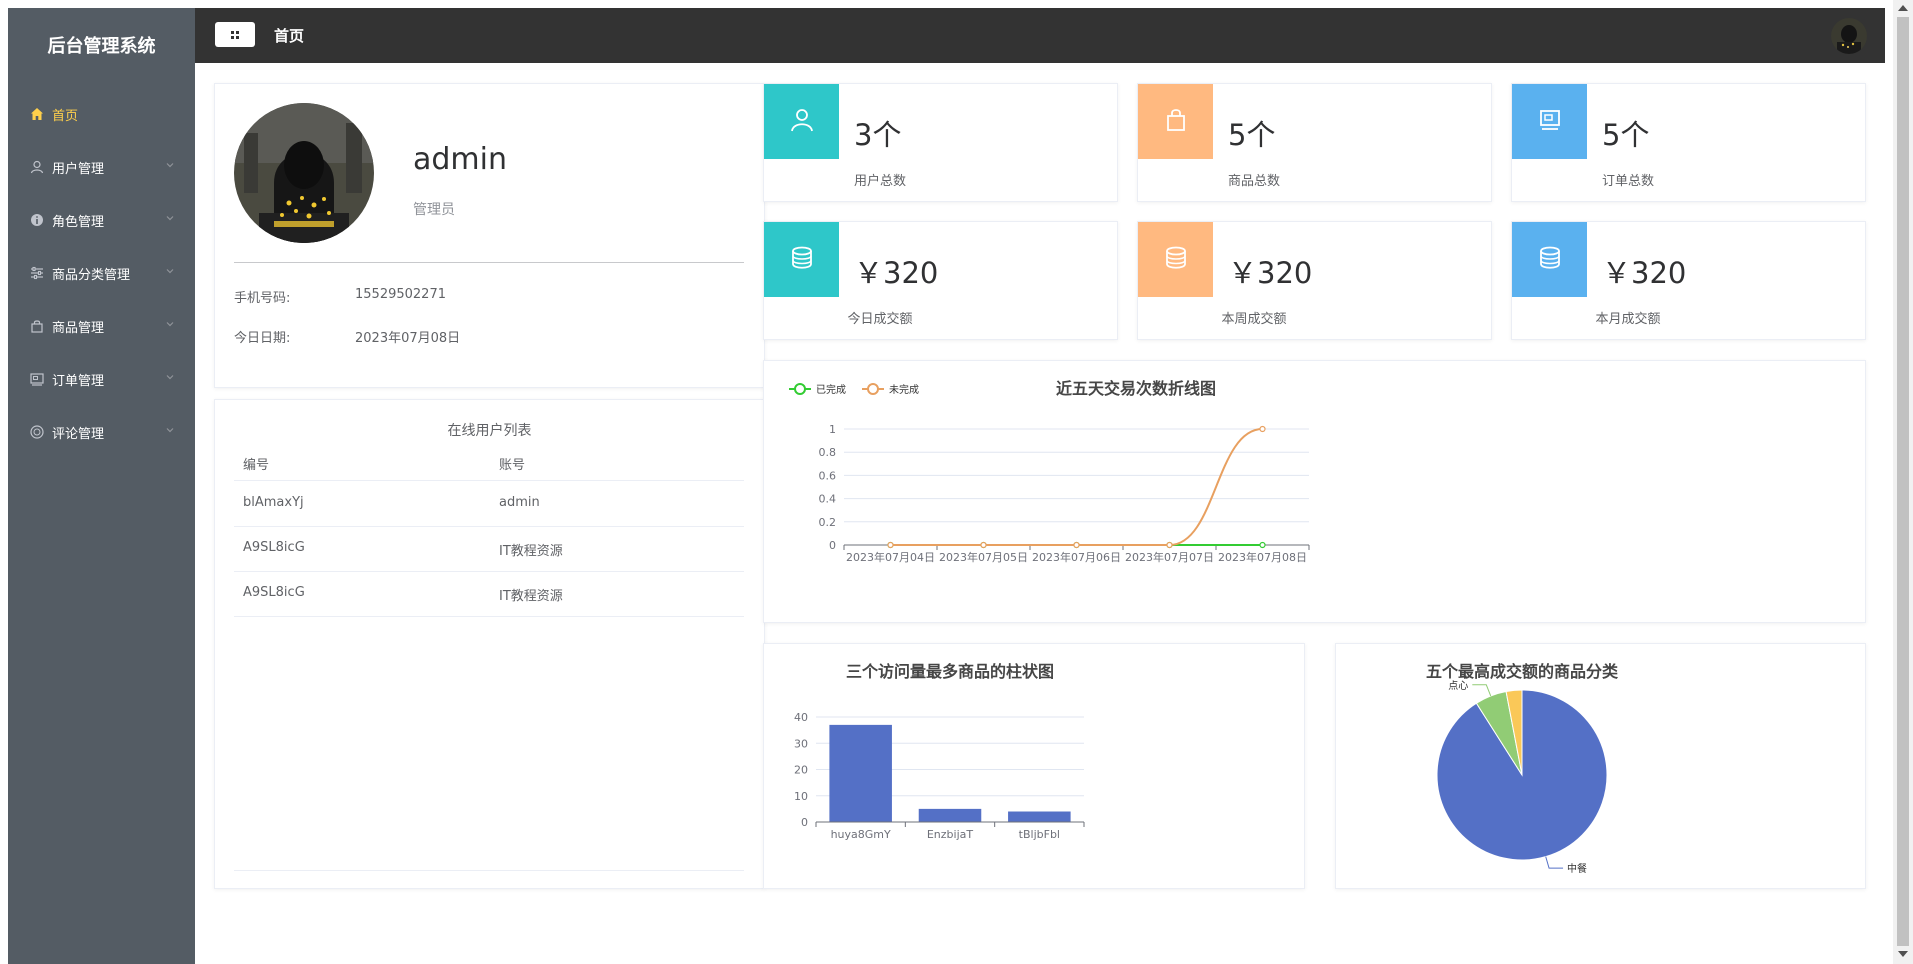 The image size is (1913, 964). What do you see at coordinates (1169, 557) in the screenshot?
I see `x-tick-label: 2023年07月07日` at bounding box center [1169, 557].